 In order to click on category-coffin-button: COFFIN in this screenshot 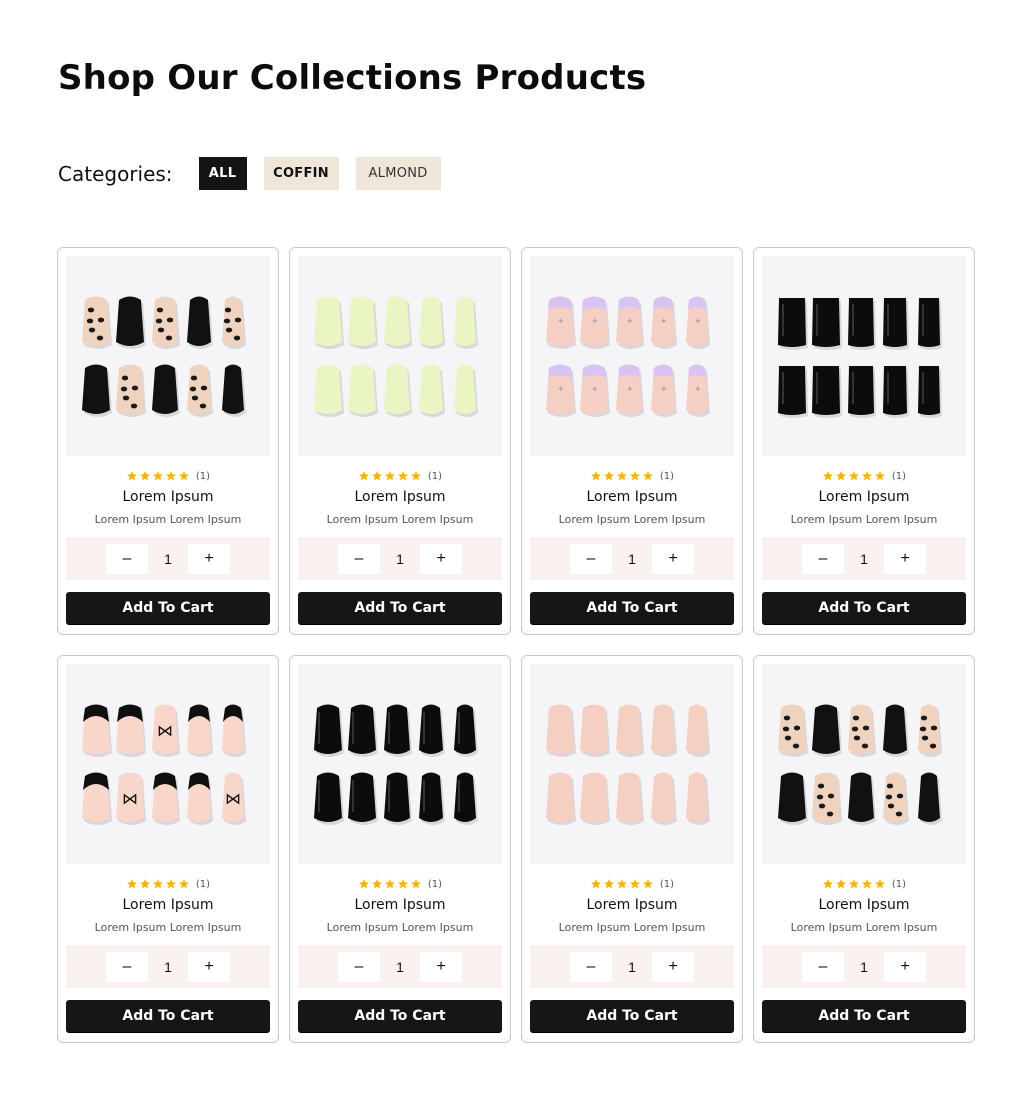, I will do `click(301, 173)`.